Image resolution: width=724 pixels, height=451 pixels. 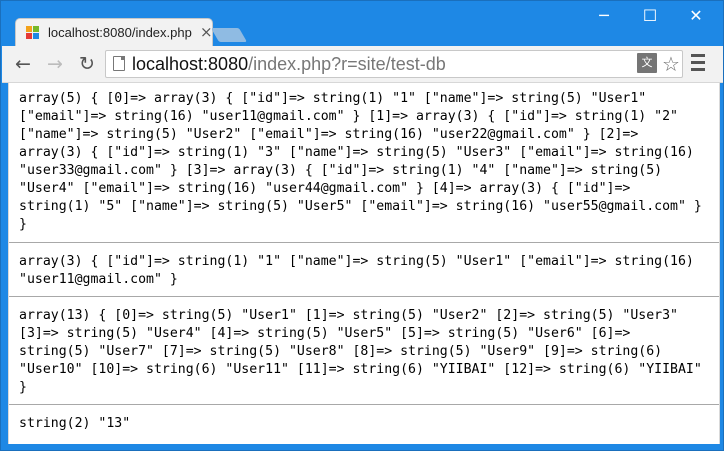 I want to click on site-favicon-icon, so click(x=33, y=33).